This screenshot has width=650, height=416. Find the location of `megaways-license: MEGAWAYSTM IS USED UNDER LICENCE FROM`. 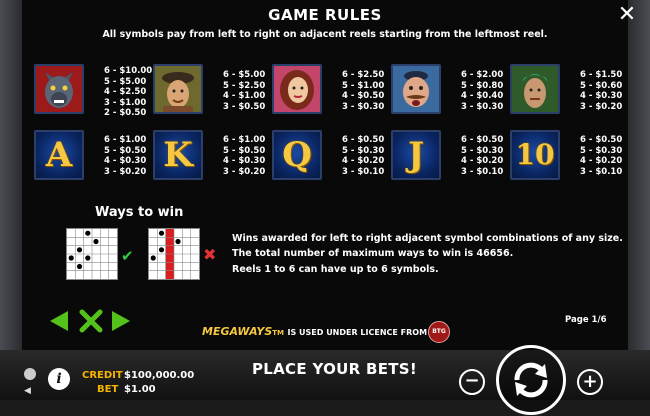

megaways-license: MEGAWAYSTM IS USED UNDER LICENCE FROM is located at coordinates (315, 331).